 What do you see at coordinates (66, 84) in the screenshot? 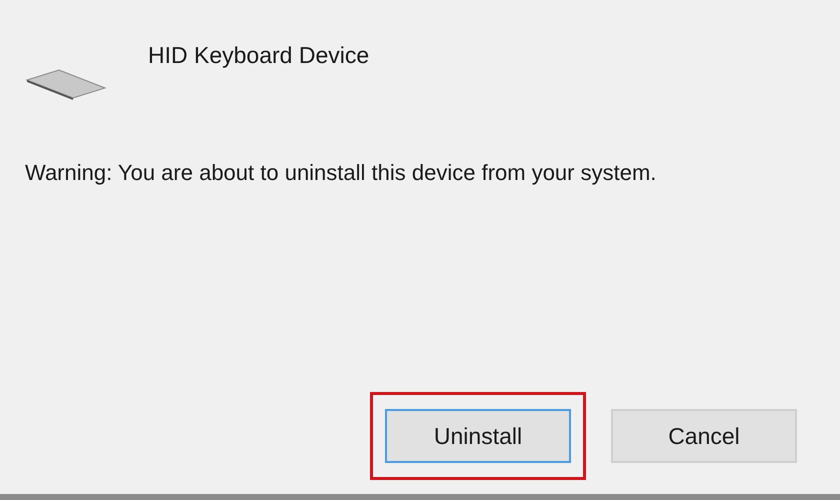
I see `keyboard-icon` at bounding box center [66, 84].